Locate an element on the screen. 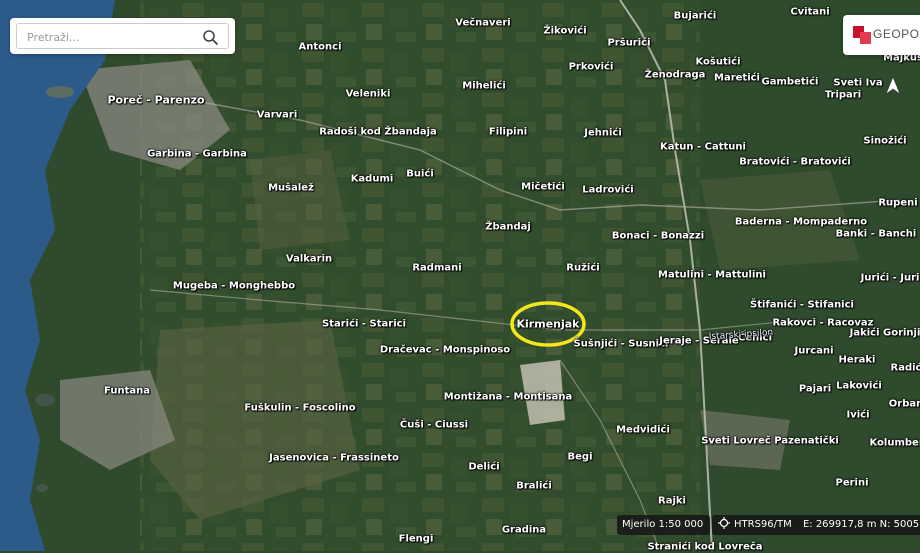 Image resolution: width=920 pixels, height=553 pixels. scale-indicator: Mjerilo 1:50 000 is located at coordinates (663, 525).